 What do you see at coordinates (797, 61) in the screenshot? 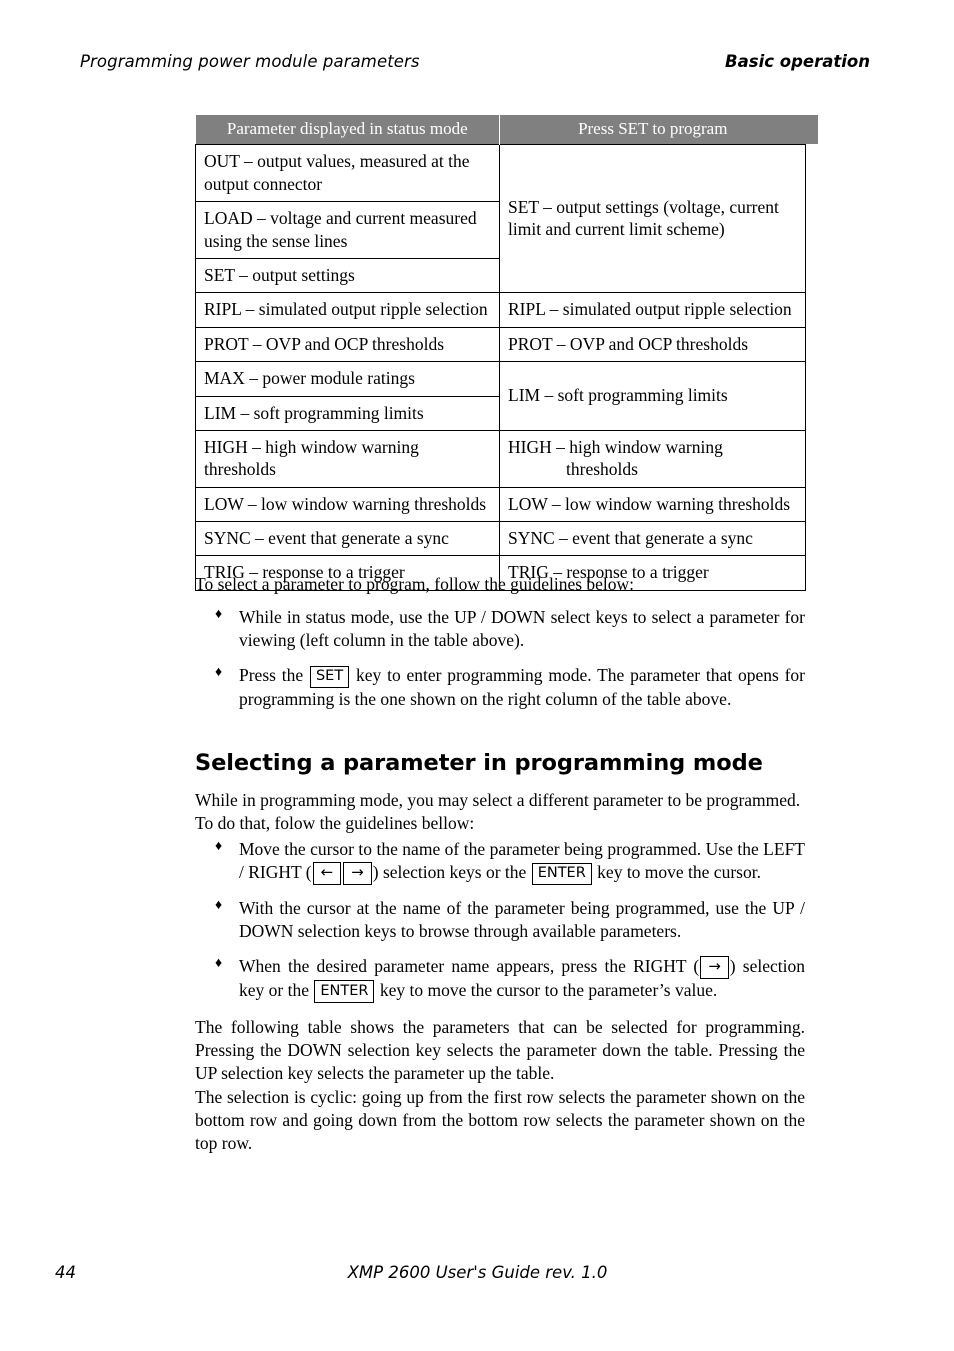
I see `running-head-right: Basic operation` at bounding box center [797, 61].